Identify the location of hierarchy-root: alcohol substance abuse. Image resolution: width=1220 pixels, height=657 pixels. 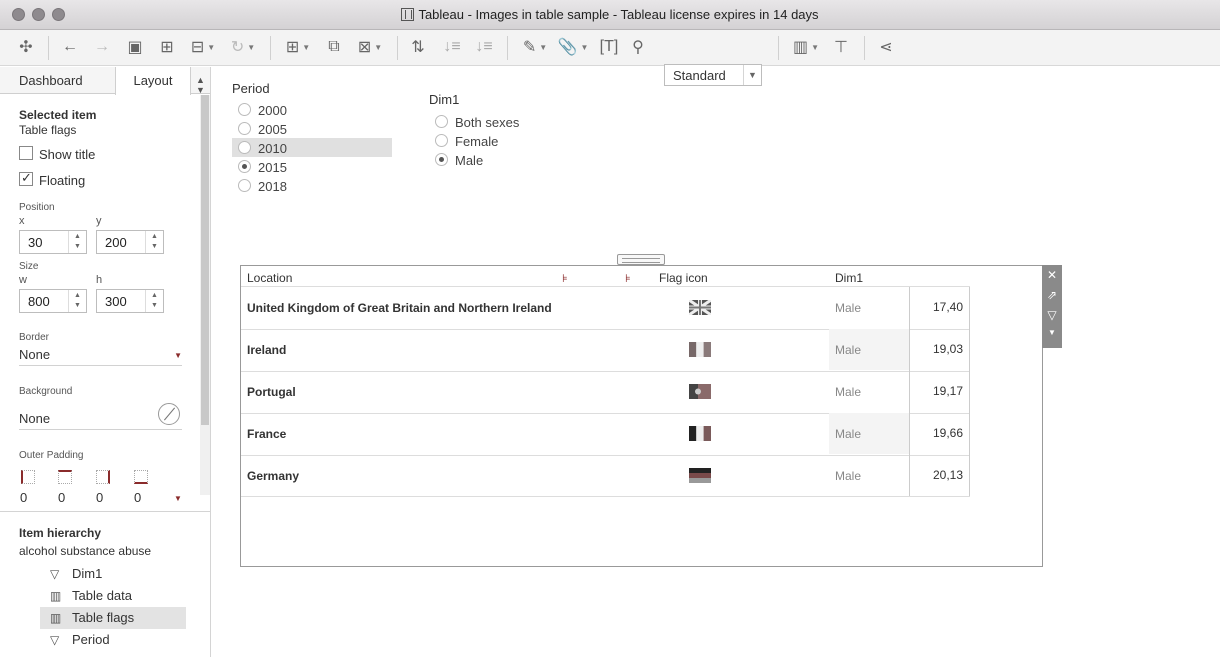
(85, 551).